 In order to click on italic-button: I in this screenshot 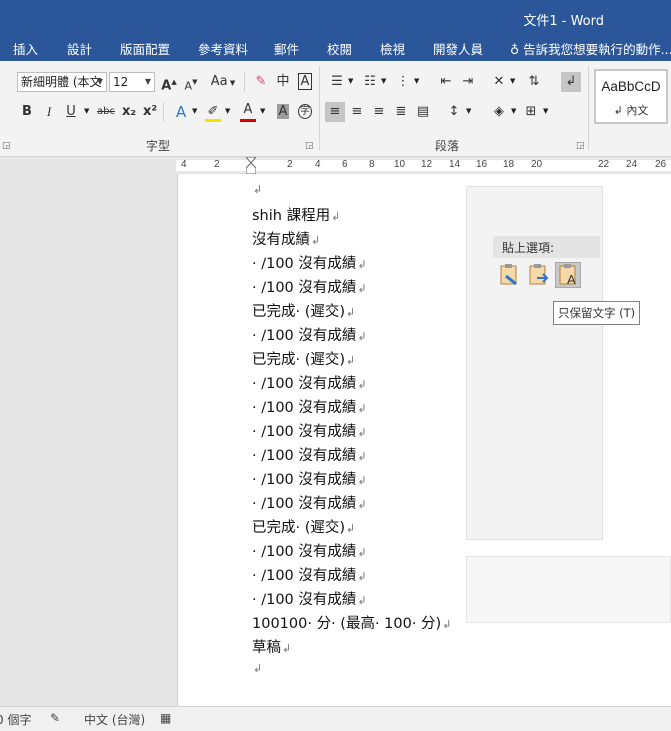, I will do `click(49, 112)`.